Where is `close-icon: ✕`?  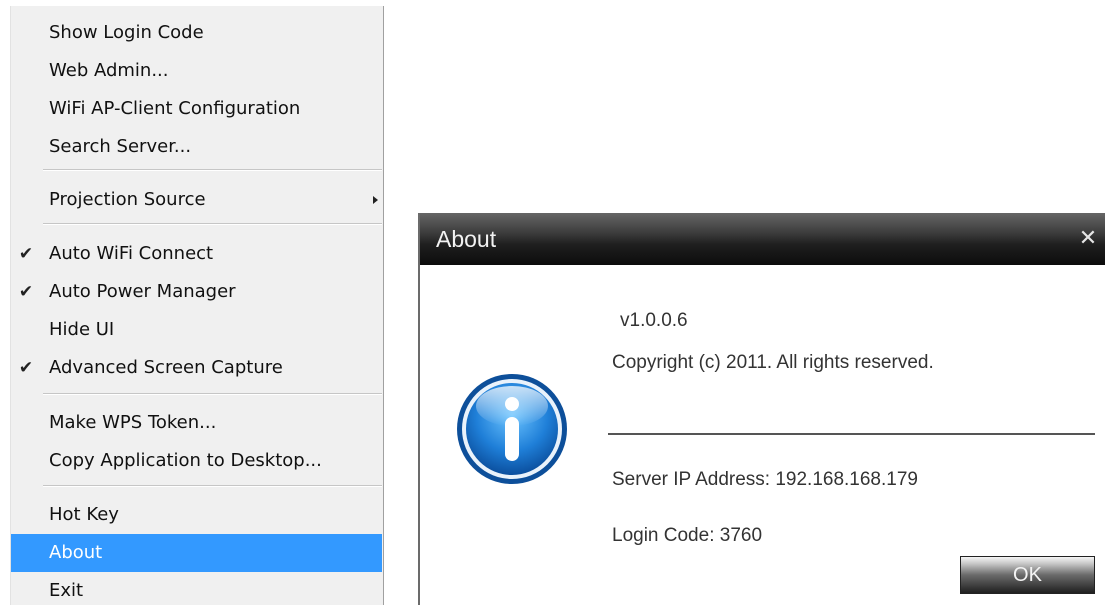 close-icon: ✕ is located at coordinates (1088, 239).